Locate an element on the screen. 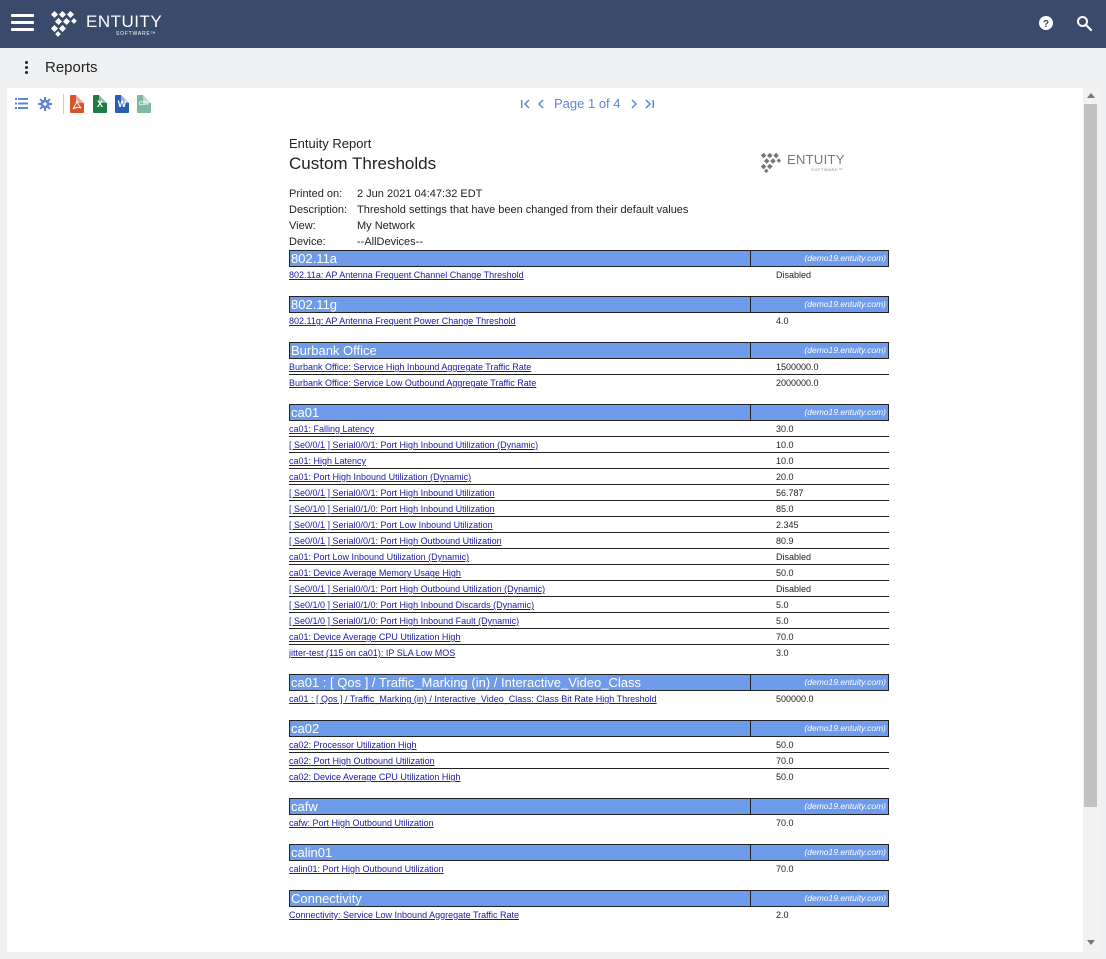  section-name: calin01 is located at coordinates (520, 852).